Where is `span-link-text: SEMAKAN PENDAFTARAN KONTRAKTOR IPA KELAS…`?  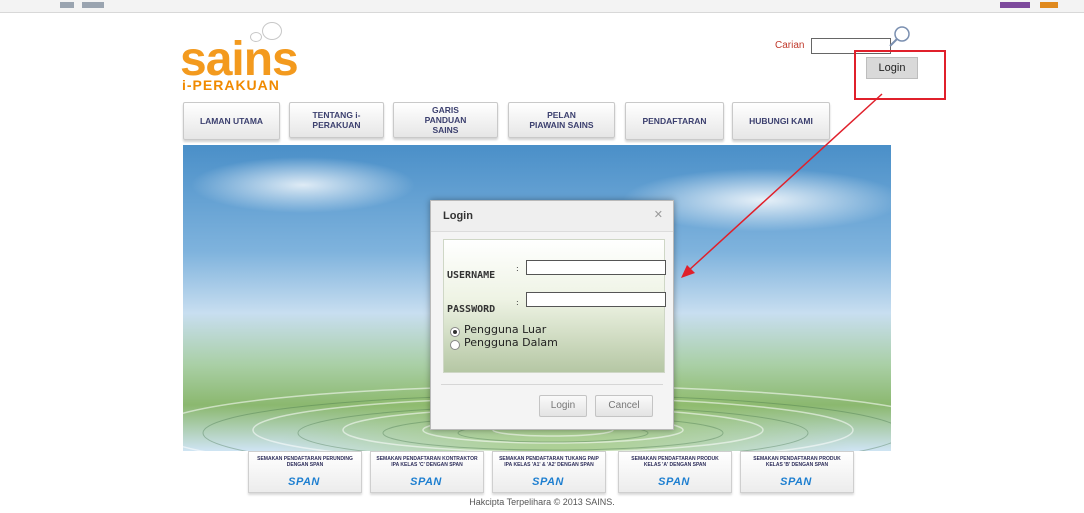
span-link-text: SEMAKAN PENDAFTARAN KONTRAKTOR IPA KELAS… is located at coordinates (427, 462).